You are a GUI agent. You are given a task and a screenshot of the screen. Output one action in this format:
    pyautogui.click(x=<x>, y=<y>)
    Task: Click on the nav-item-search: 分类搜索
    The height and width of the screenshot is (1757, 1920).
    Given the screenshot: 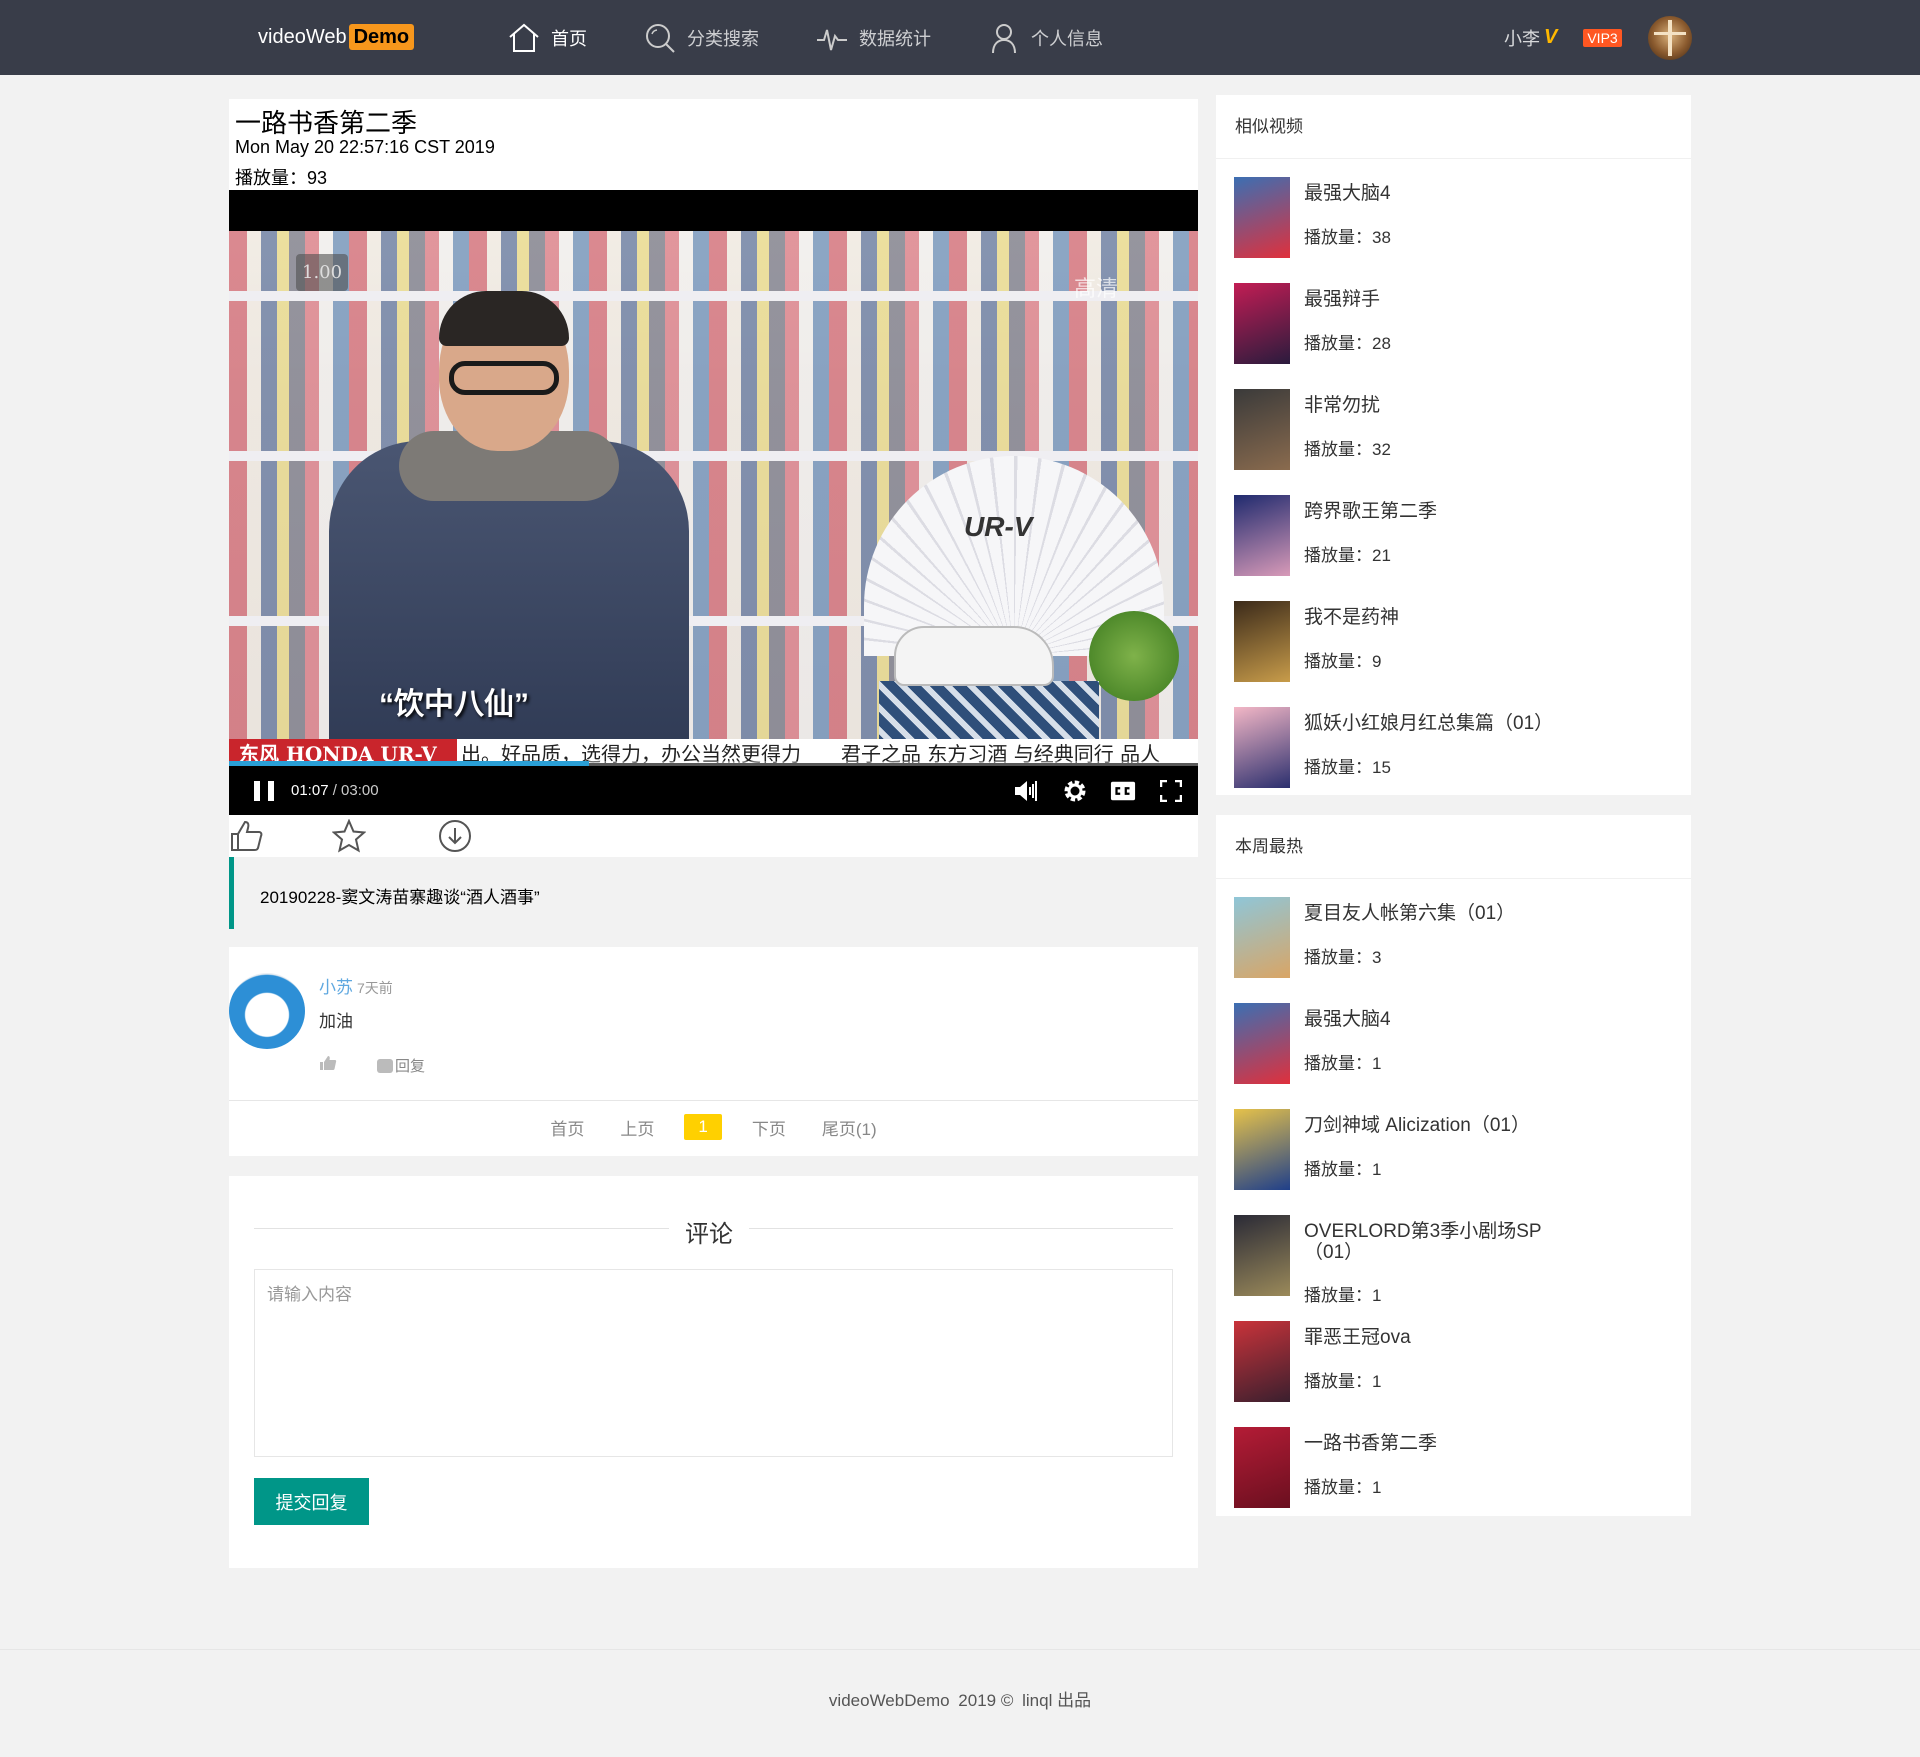 What is the action you would take?
    pyautogui.click(x=701, y=37)
    